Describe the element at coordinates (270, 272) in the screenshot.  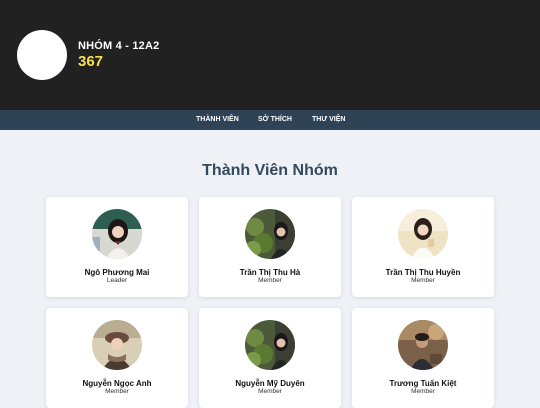
I see `member-name: Trần Thị Thu Hà` at that location.